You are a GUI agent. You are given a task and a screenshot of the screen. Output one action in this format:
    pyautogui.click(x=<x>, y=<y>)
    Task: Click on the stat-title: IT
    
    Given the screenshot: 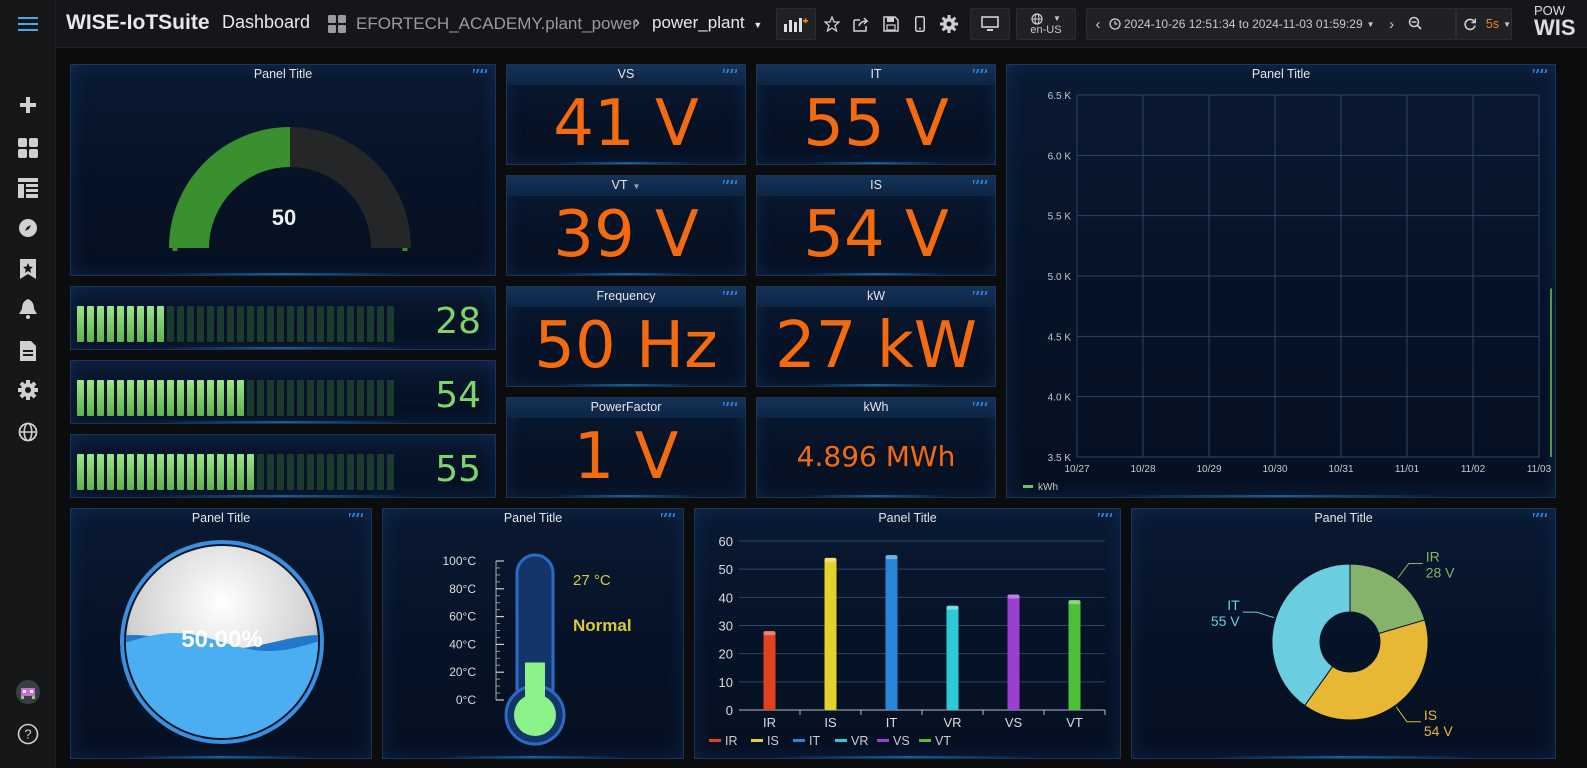 What is the action you would take?
    pyautogui.click(x=876, y=74)
    